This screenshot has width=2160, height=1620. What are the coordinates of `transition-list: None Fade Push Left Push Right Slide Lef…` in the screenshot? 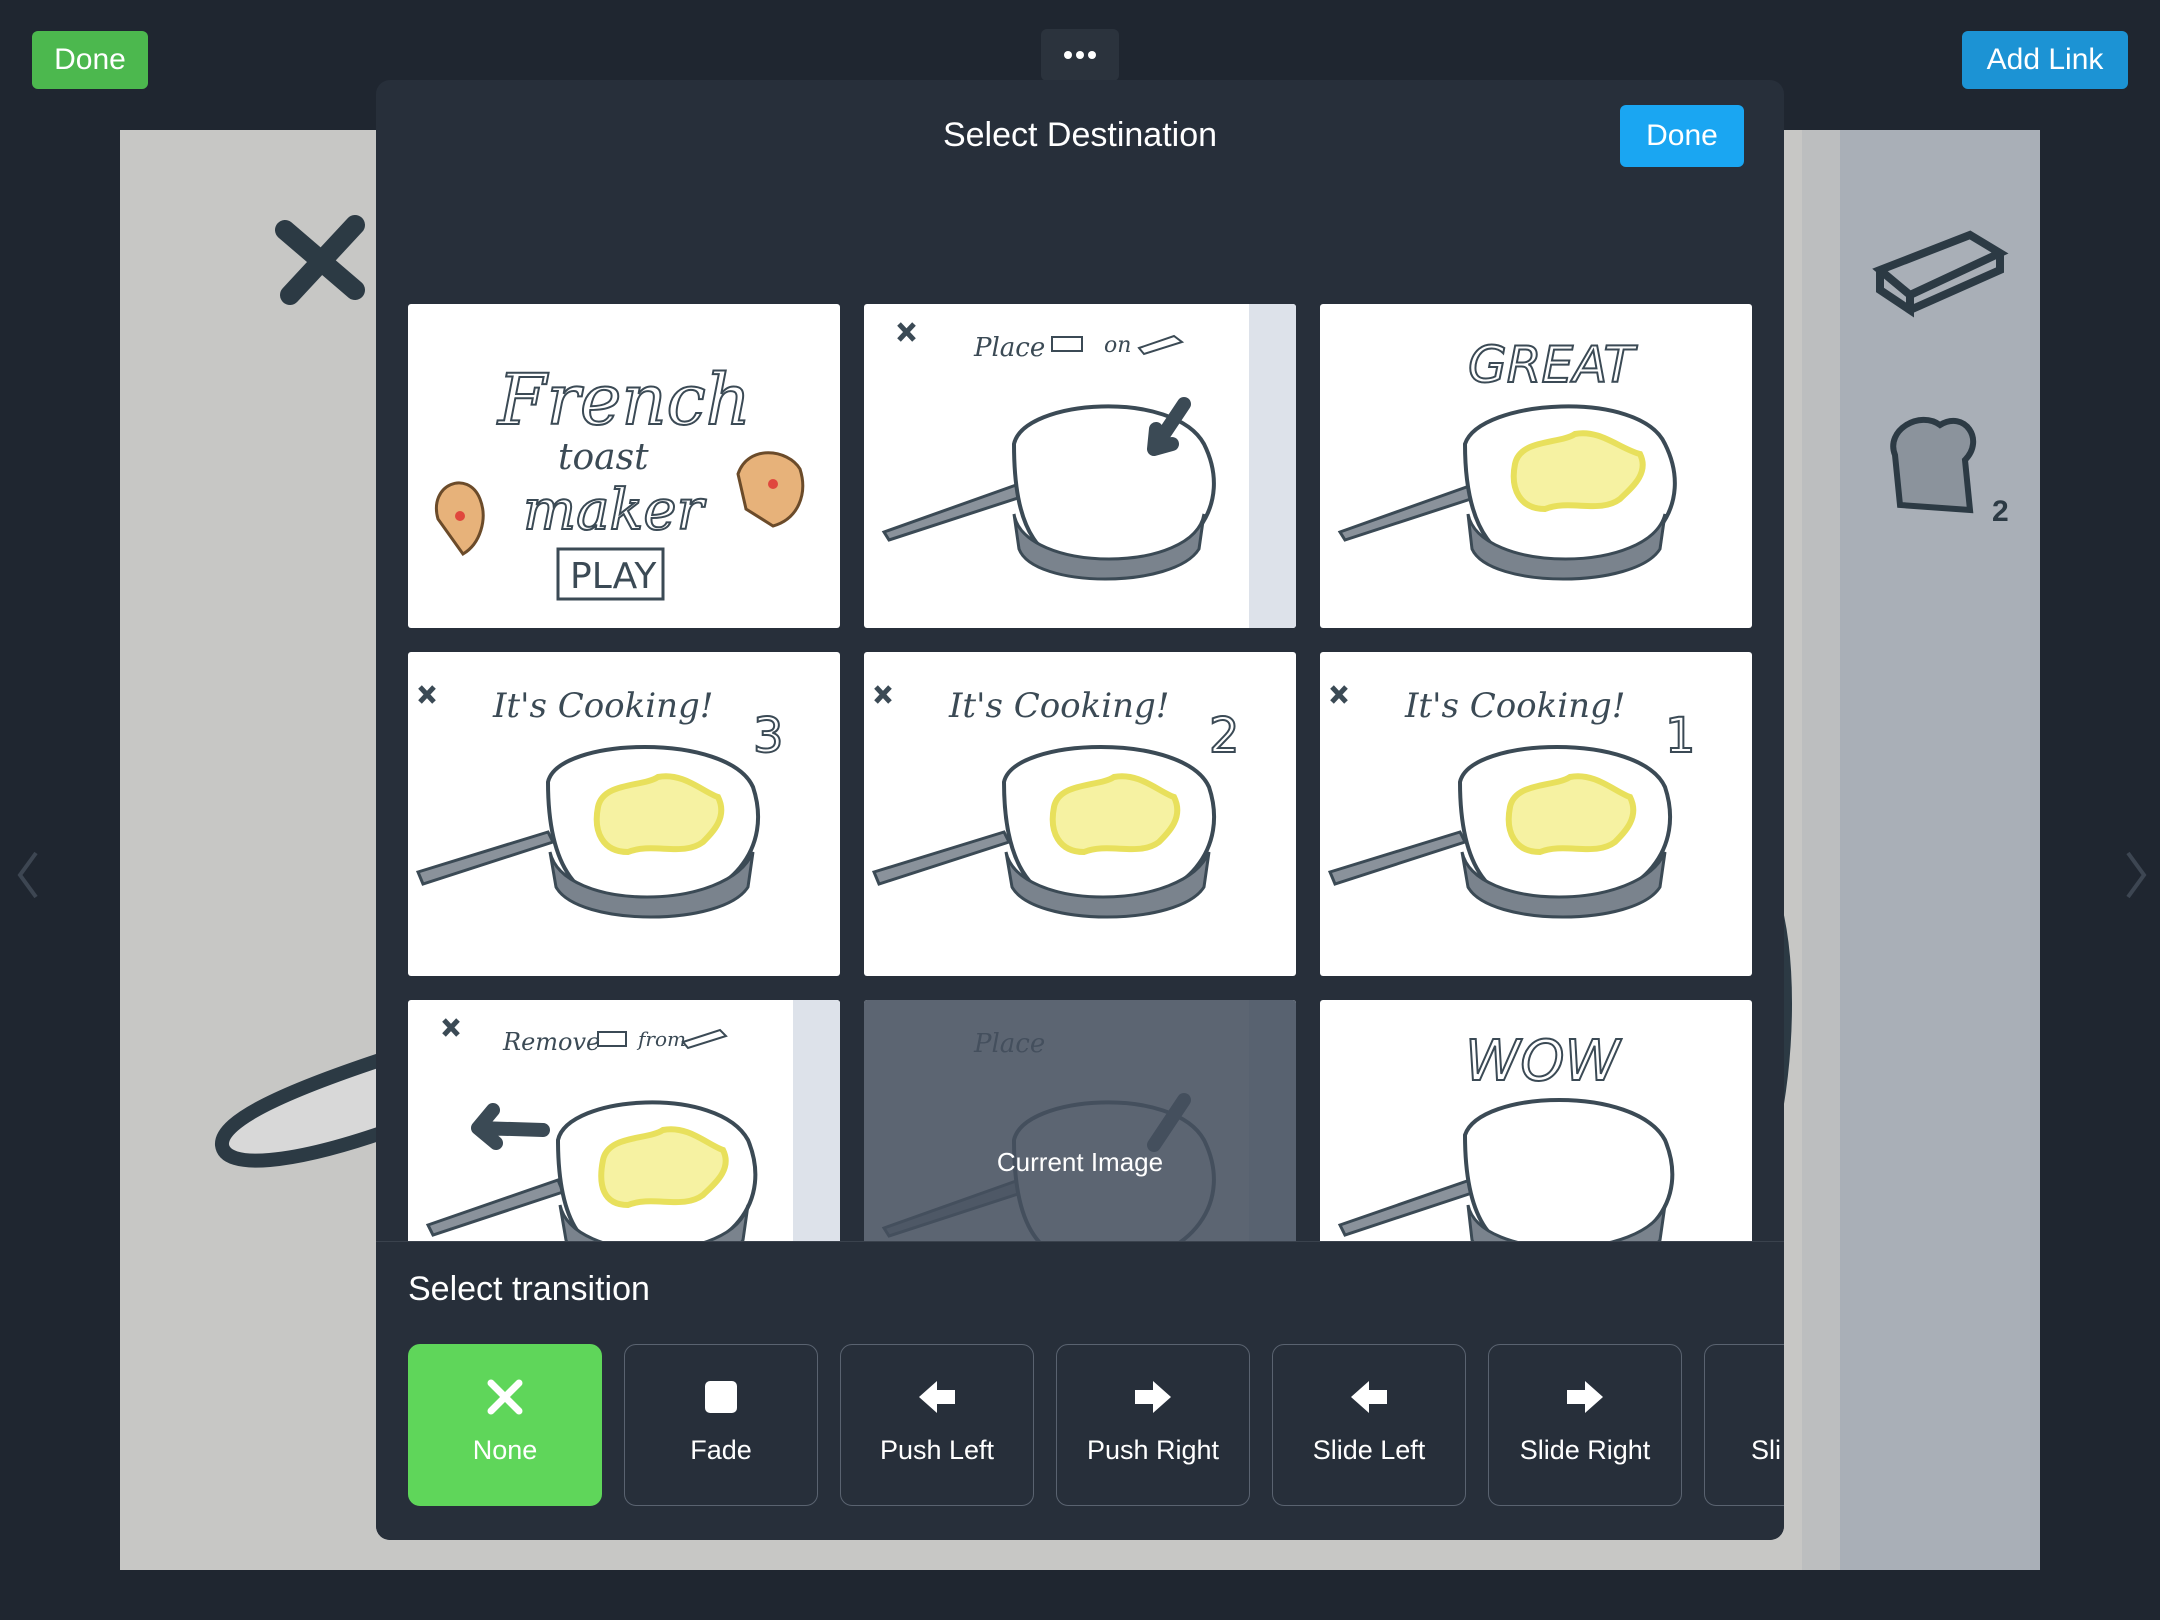 It's located at (1096, 1426).